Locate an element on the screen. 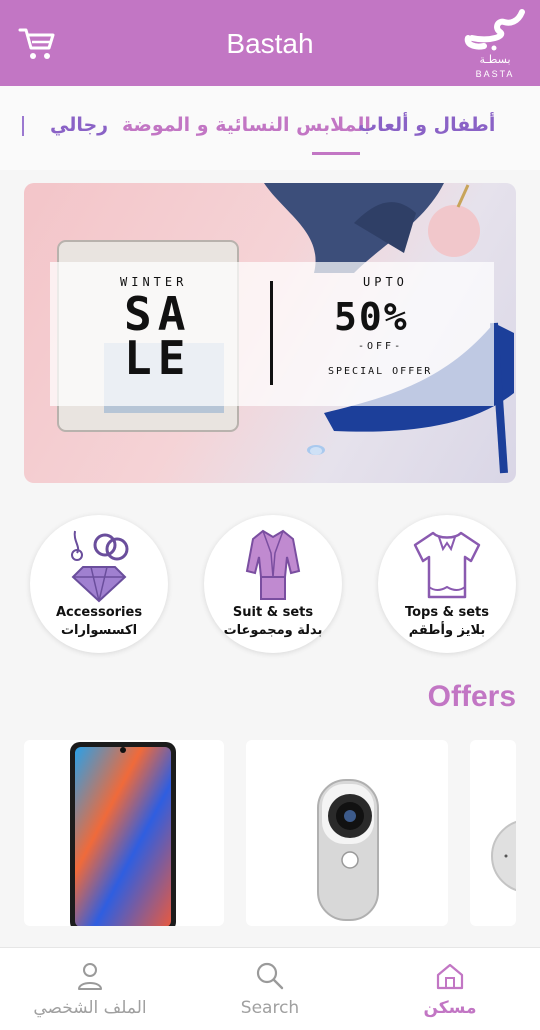 The height and width of the screenshot is (1030, 540). category-tops-sets: Tops & sets بلايز وأطقم is located at coordinates (447, 584).